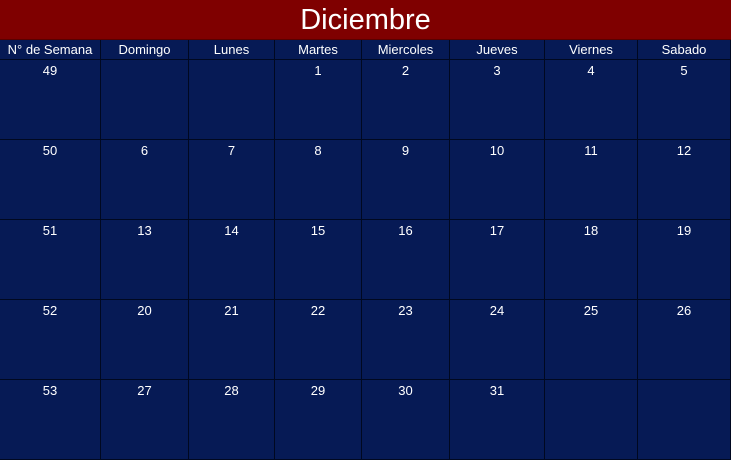 The width and height of the screenshot is (731, 462). I want to click on month-title: Diciembre, so click(365, 20).